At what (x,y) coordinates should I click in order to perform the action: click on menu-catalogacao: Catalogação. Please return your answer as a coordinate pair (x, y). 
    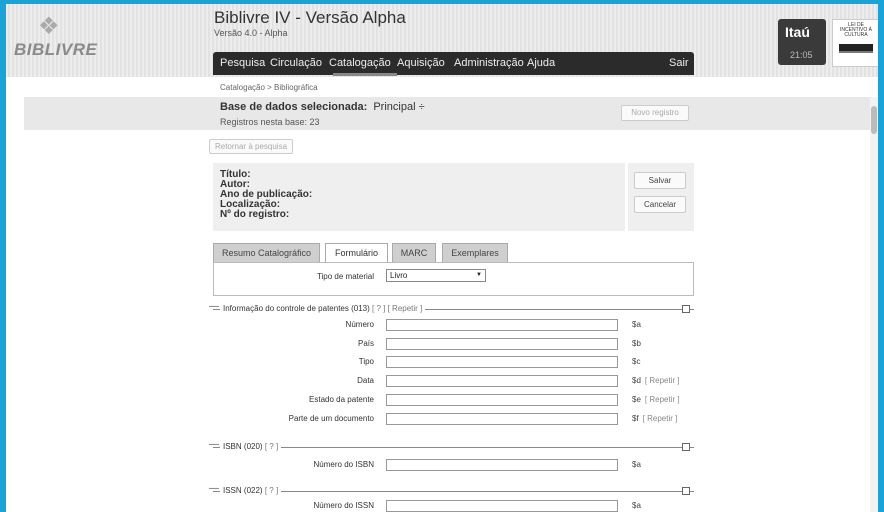
    Looking at the image, I should click on (360, 63).